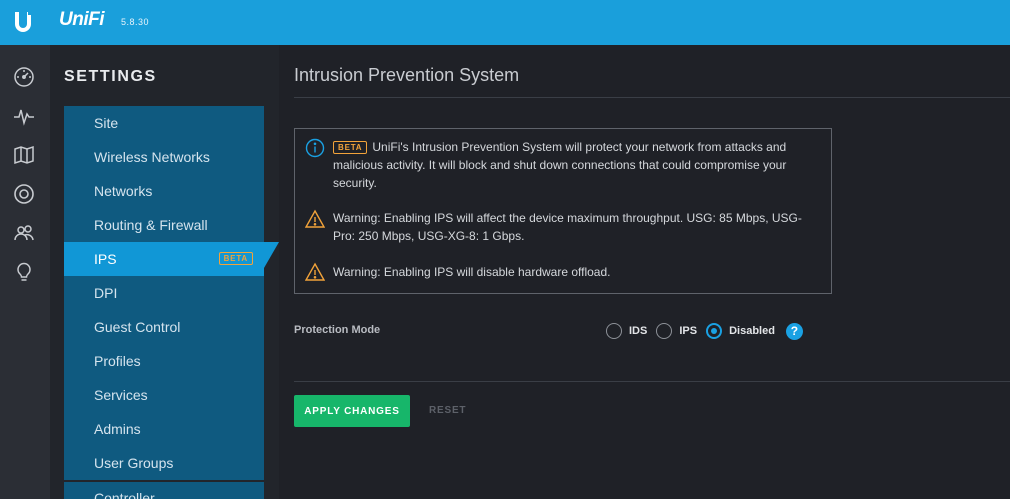  I want to click on devices-icon, so click(24, 194).